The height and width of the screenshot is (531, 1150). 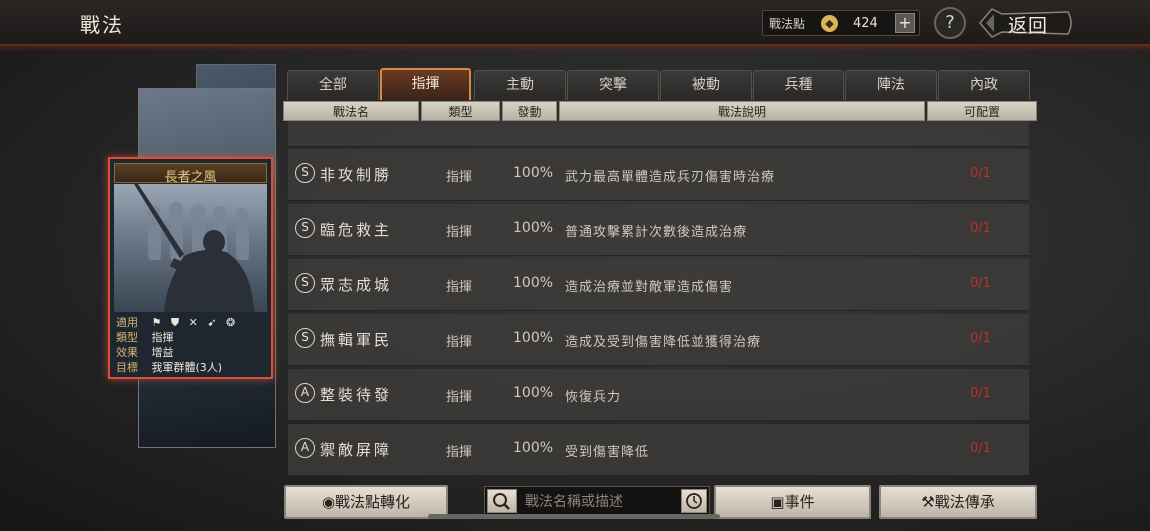 What do you see at coordinates (356, 395) in the screenshot?
I see `tactic-name: 整裝待發` at bounding box center [356, 395].